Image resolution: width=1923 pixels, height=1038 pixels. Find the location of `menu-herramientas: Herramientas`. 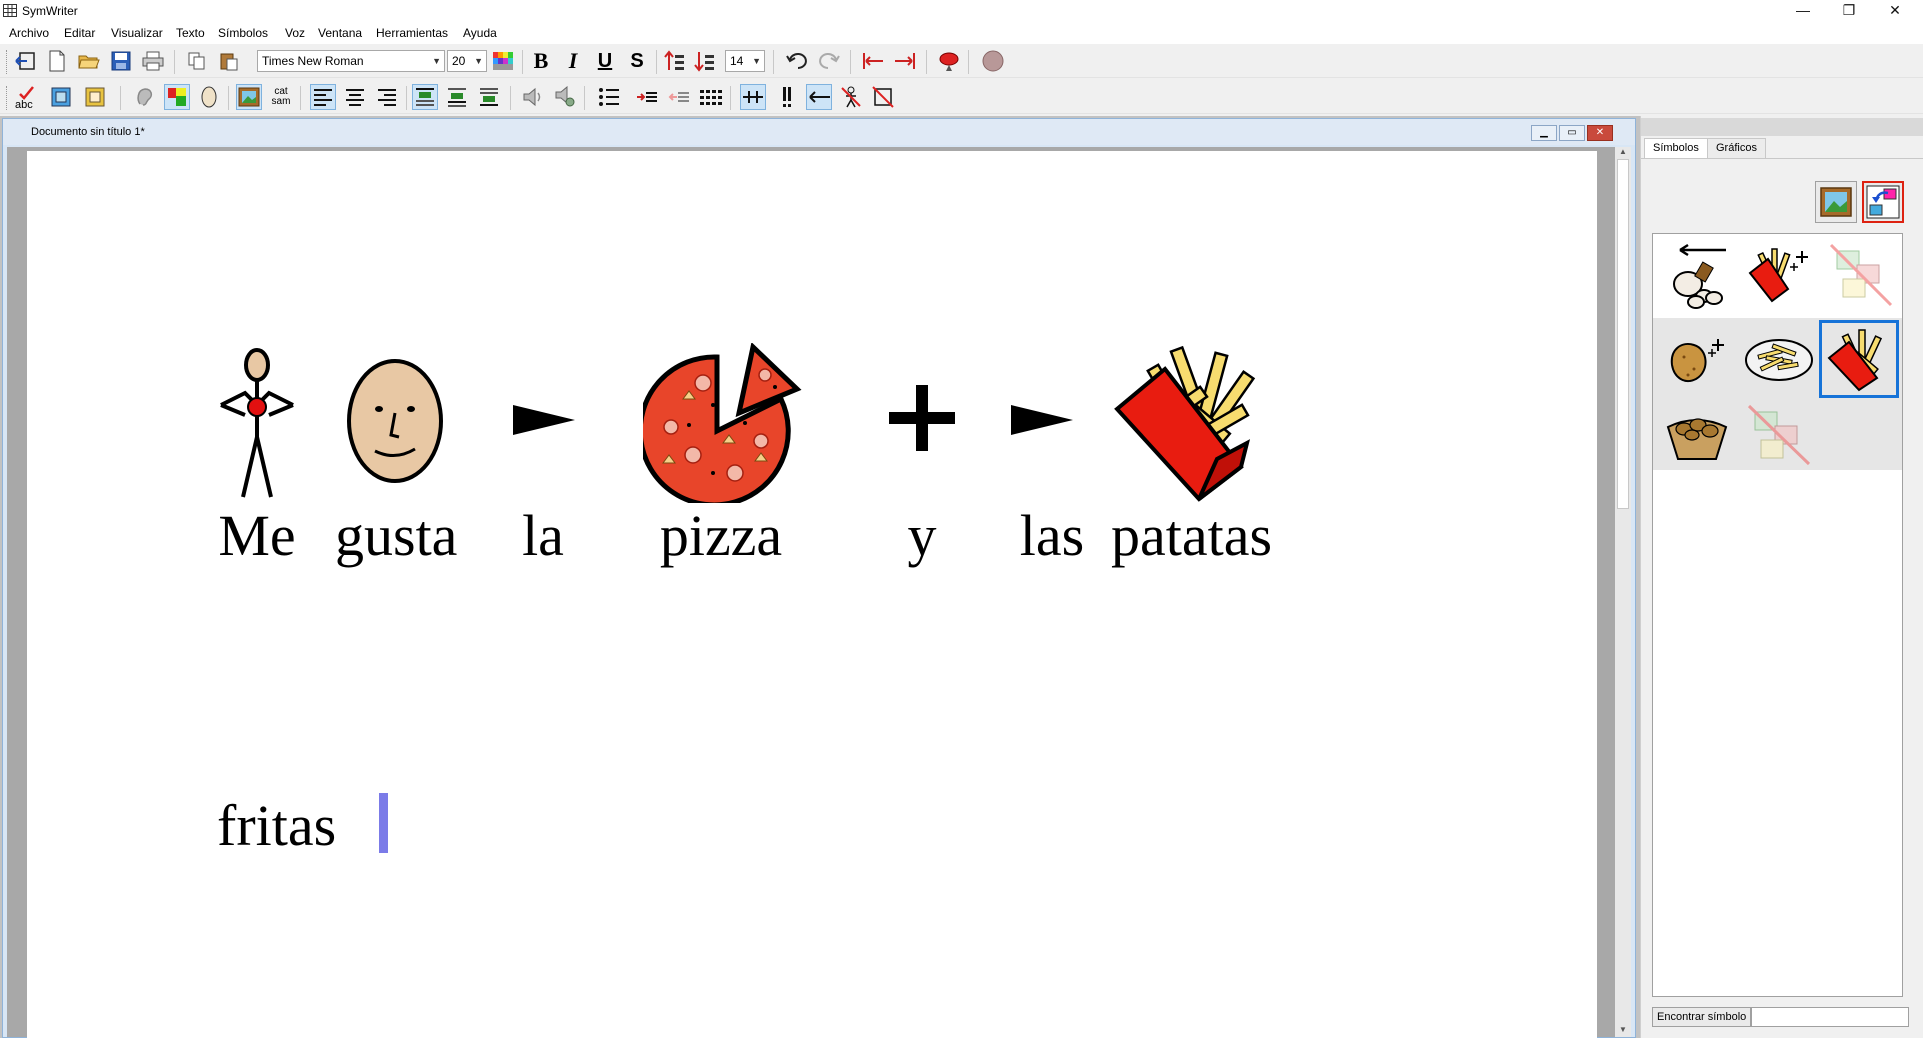

menu-herramientas: Herramientas is located at coordinates (412, 33).